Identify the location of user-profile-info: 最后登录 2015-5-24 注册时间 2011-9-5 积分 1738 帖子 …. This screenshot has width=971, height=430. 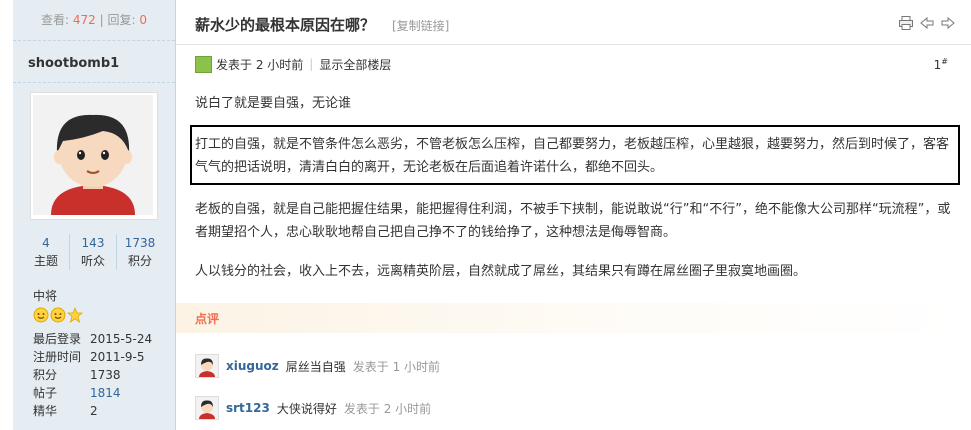
(92, 375).